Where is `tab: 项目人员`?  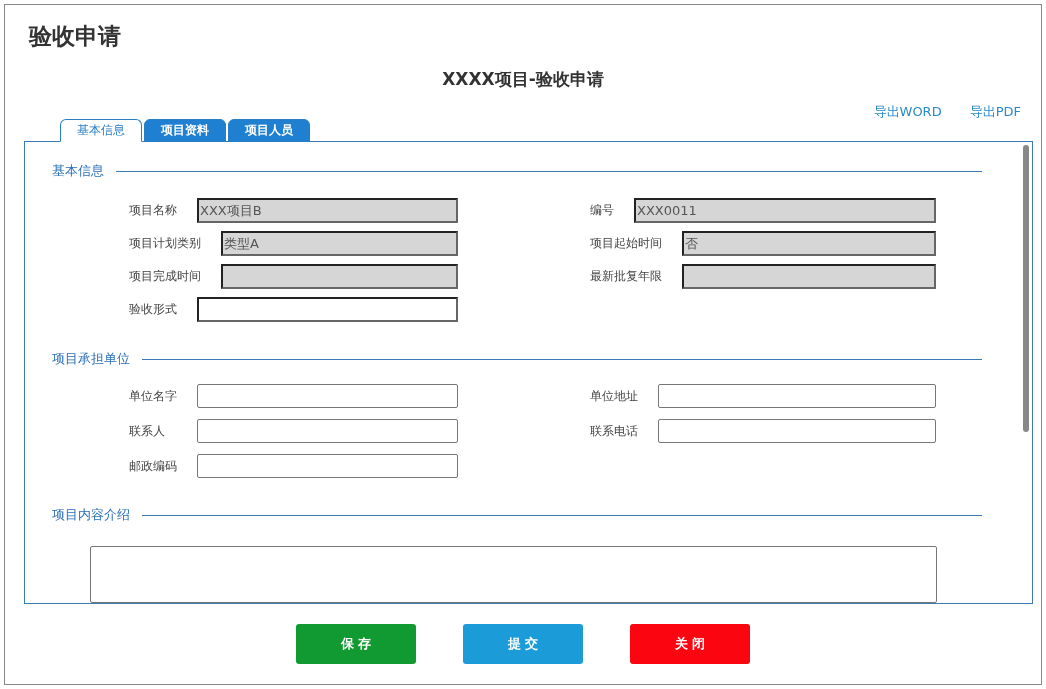
tab: 项目人员 is located at coordinates (269, 130).